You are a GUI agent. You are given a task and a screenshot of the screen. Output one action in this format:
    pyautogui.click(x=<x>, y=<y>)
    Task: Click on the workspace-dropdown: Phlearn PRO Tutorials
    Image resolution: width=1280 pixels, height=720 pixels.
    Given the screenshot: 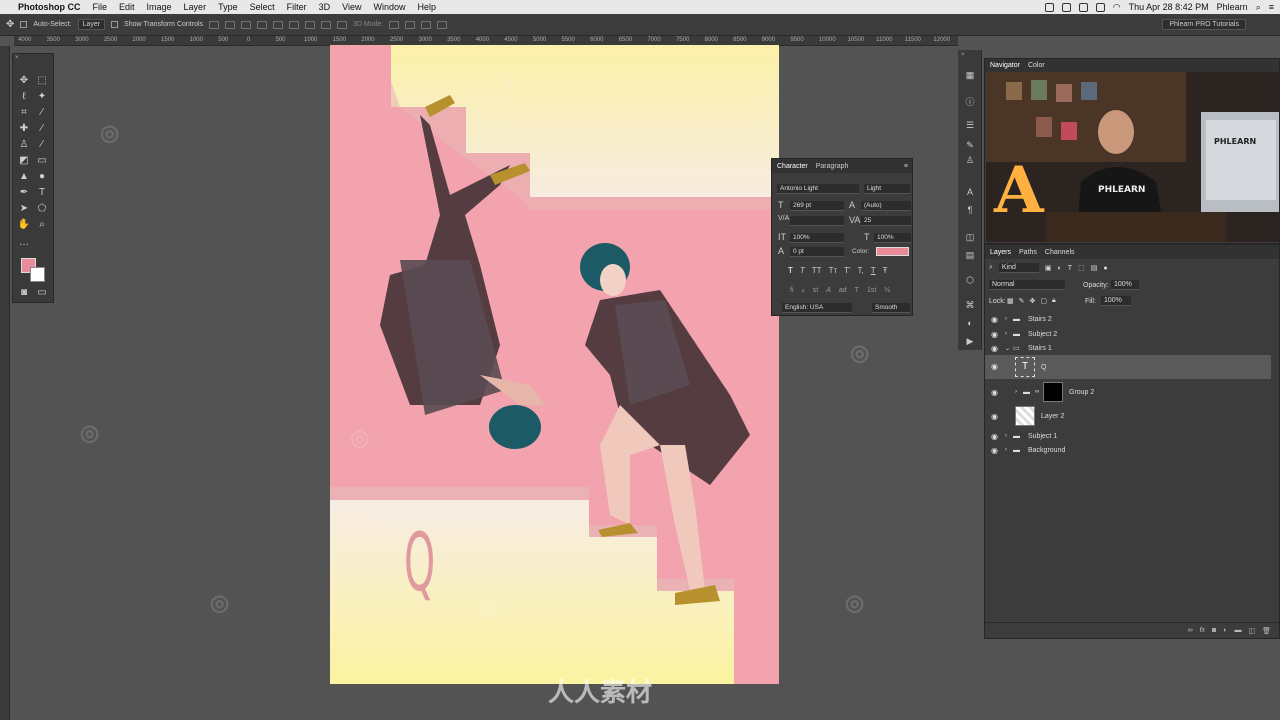 What is the action you would take?
    pyautogui.click(x=1204, y=24)
    